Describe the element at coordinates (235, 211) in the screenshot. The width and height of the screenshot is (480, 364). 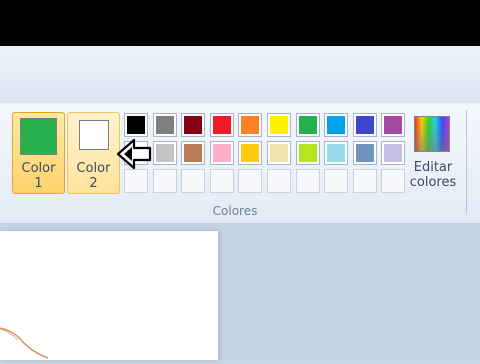
I see `colors-group-label: Colores` at that location.